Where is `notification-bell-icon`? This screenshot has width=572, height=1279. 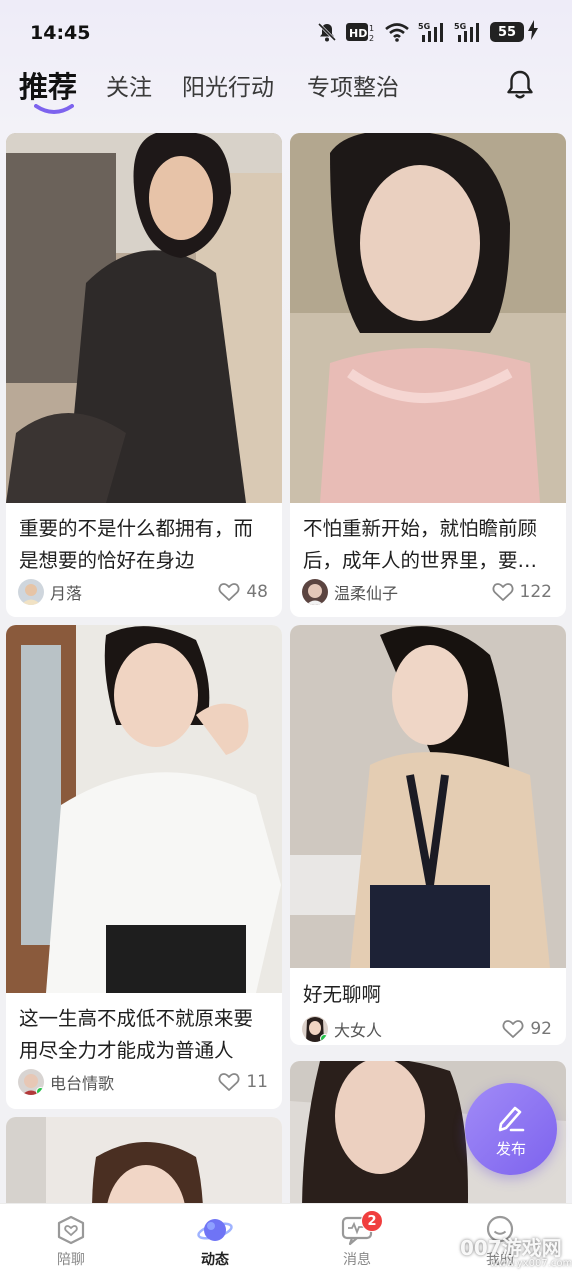
notification-bell-icon is located at coordinates (520, 85).